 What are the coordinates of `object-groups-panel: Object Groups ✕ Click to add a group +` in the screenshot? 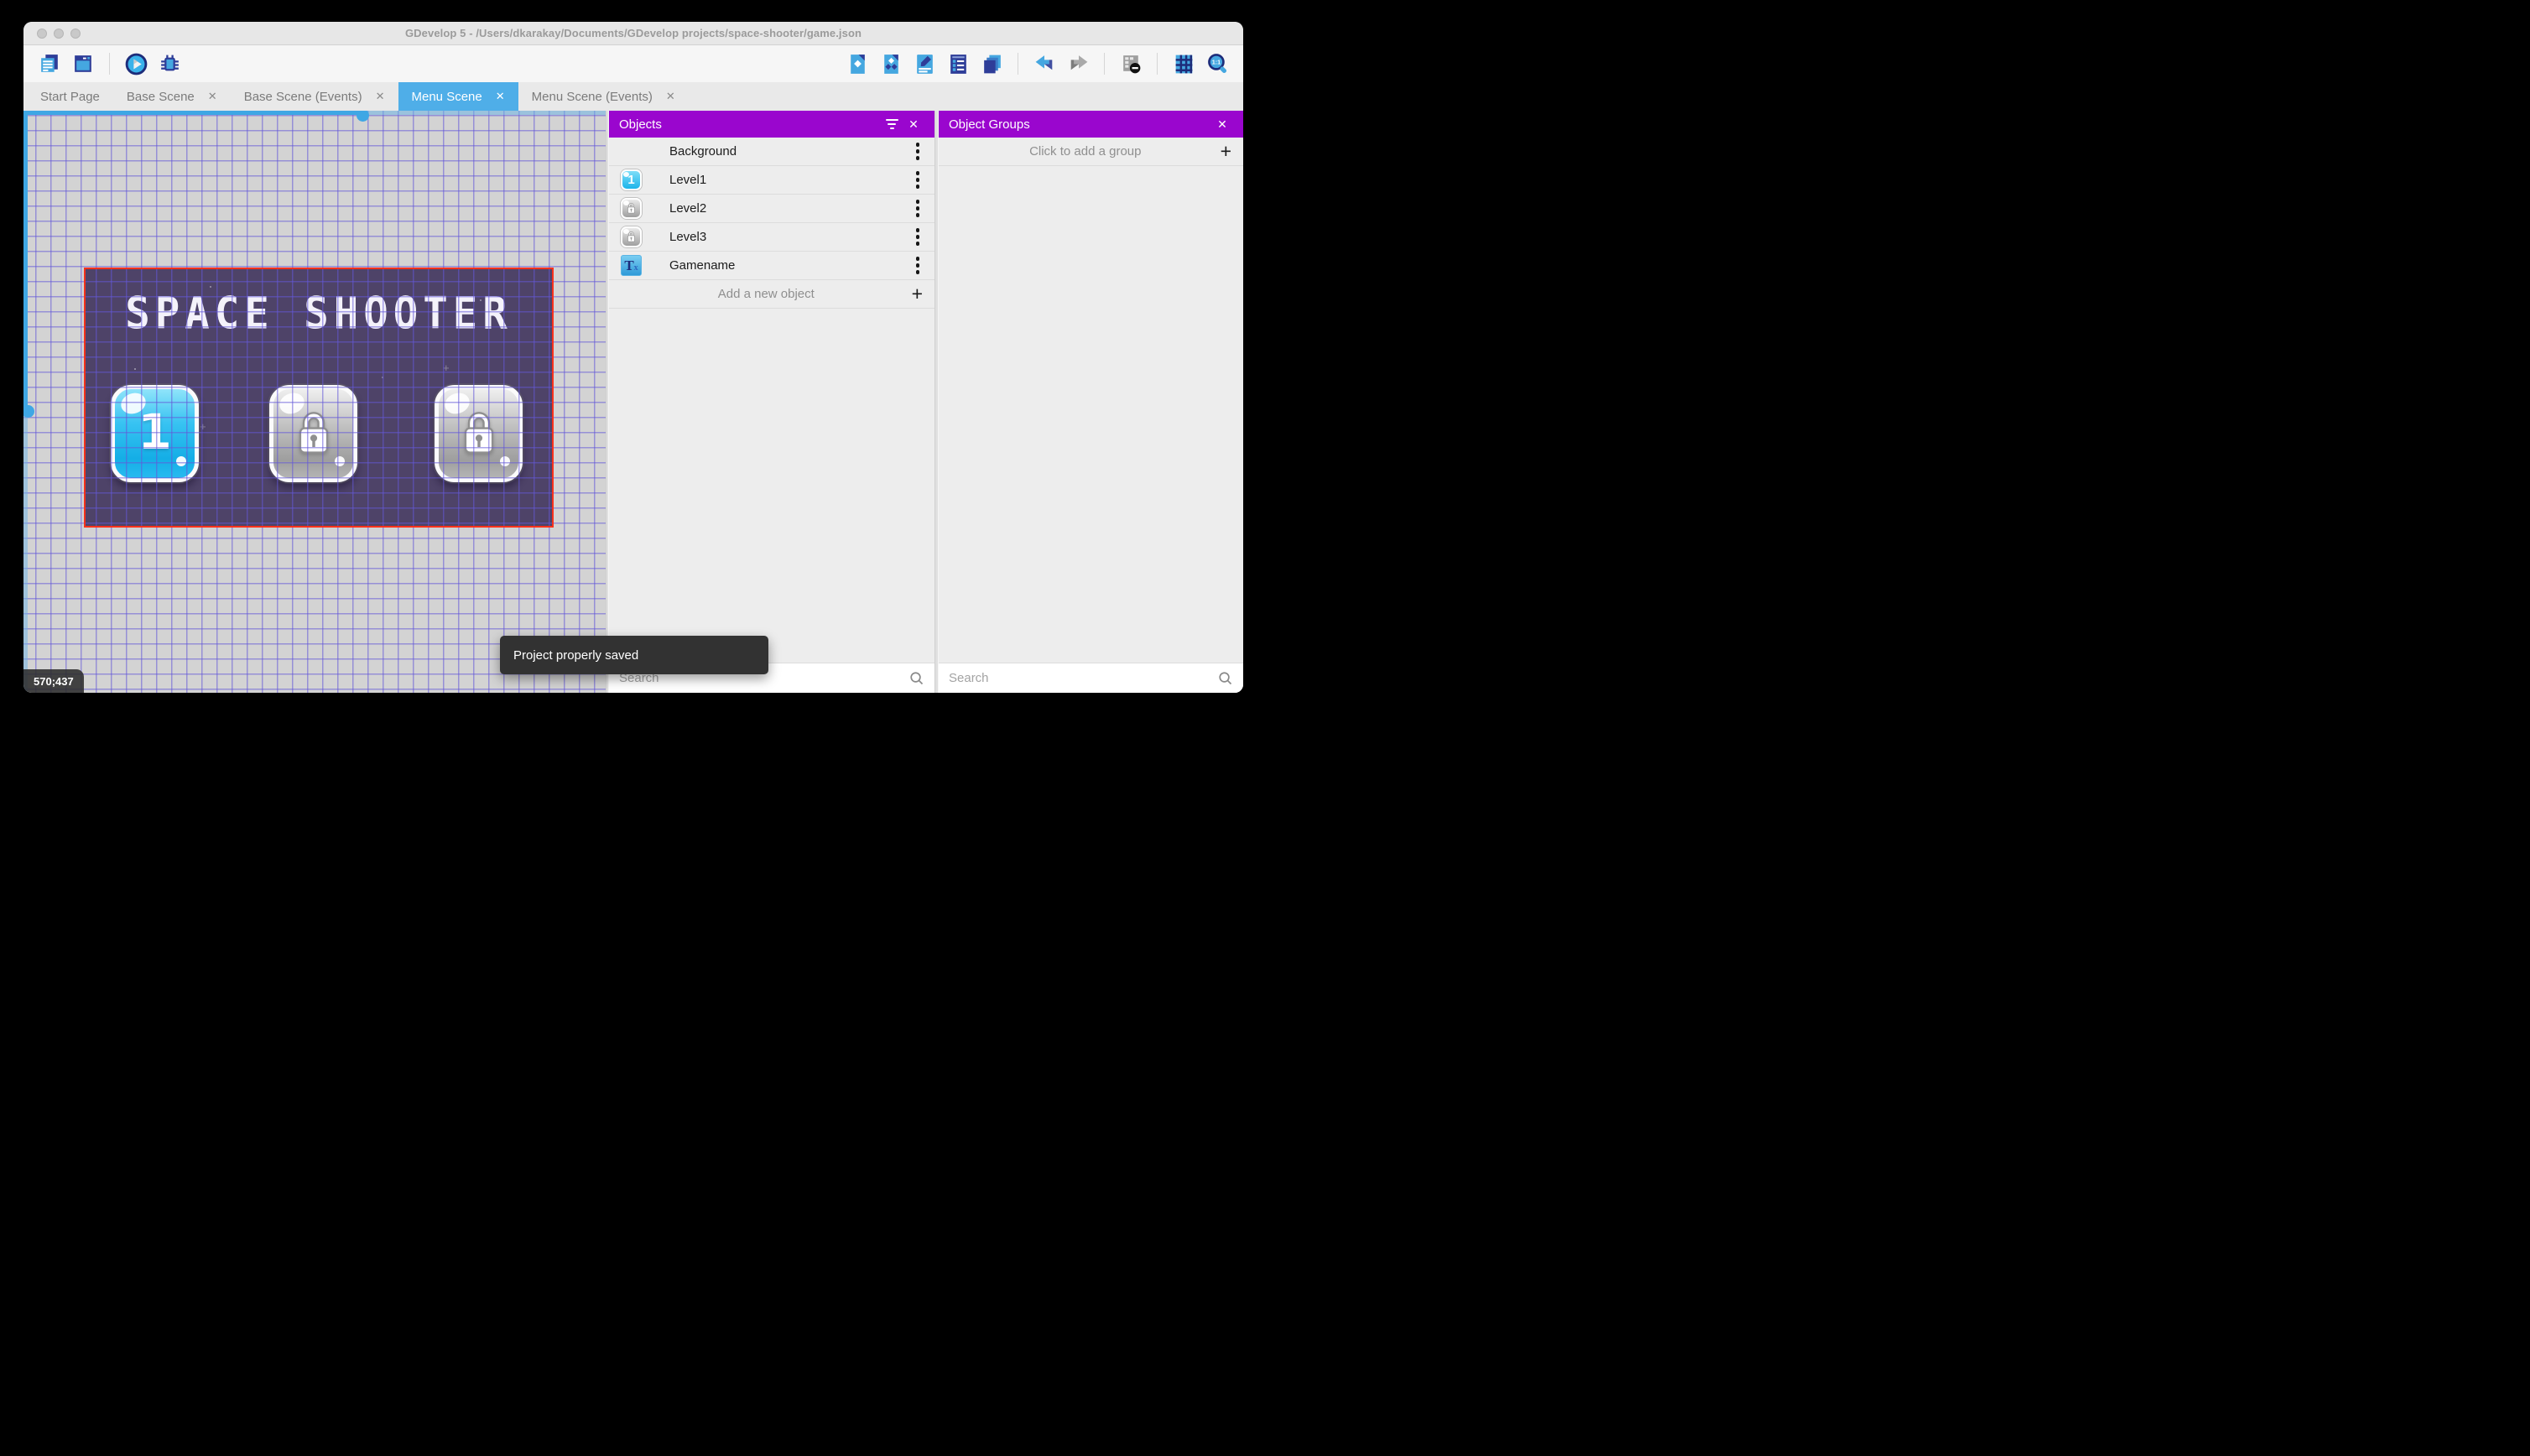 It's located at (1091, 402).